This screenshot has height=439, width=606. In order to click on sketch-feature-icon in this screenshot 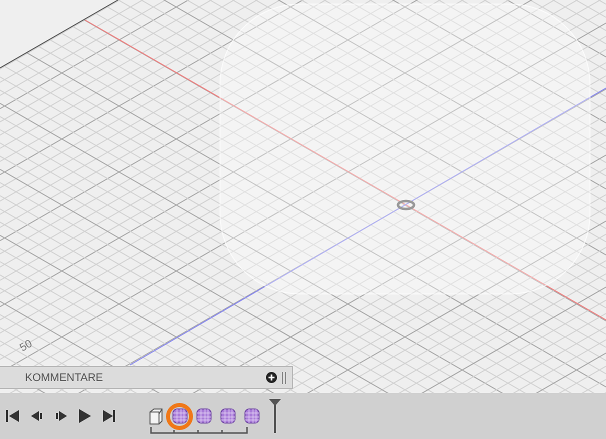, I will do `click(156, 416)`.